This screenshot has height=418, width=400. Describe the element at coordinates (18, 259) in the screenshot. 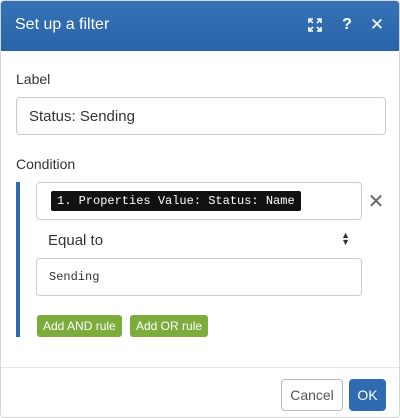

I see `condition-group-bar` at that location.